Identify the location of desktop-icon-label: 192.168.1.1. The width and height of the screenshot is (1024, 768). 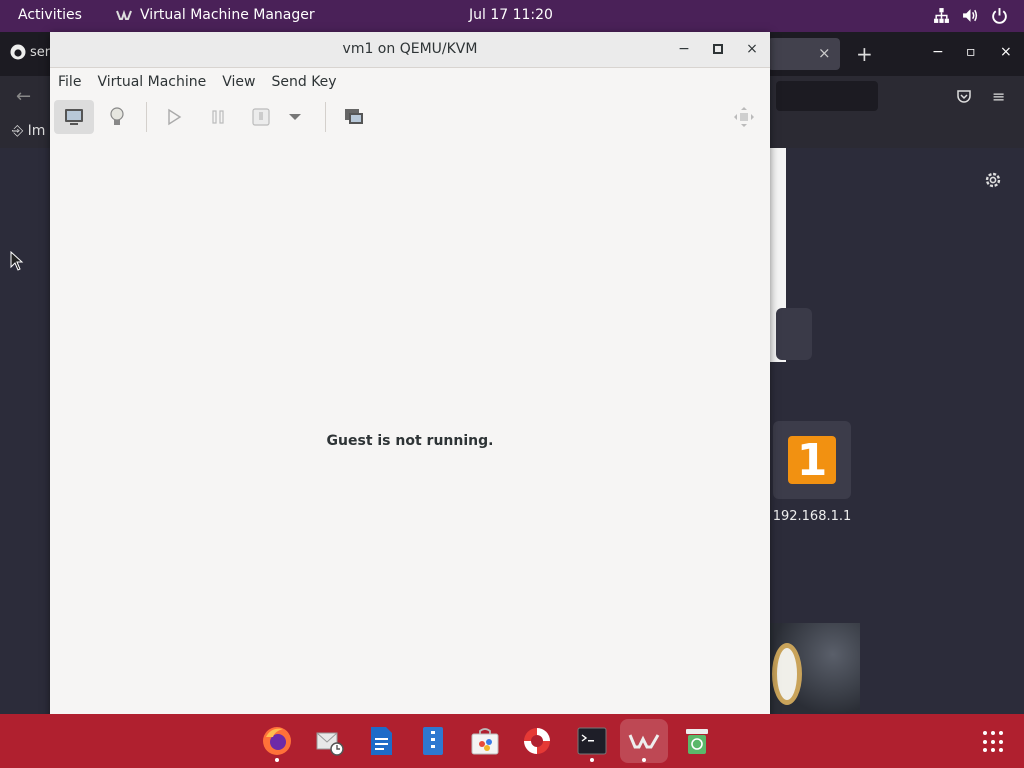
(812, 516).